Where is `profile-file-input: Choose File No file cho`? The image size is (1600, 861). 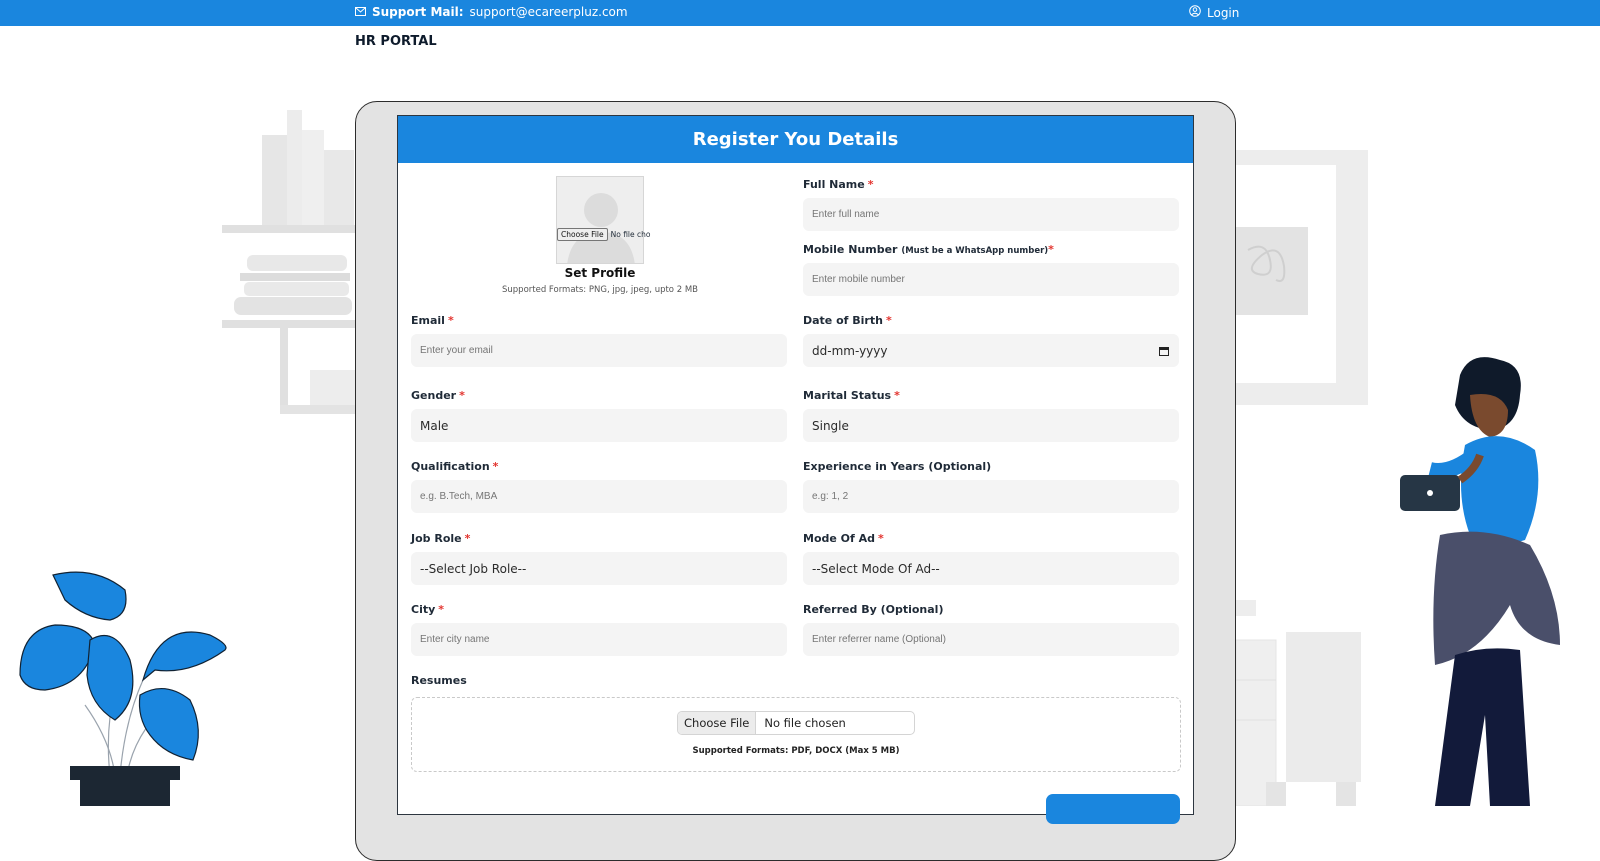
profile-file-input: Choose File No file cho is located at coordinates (603, 234).